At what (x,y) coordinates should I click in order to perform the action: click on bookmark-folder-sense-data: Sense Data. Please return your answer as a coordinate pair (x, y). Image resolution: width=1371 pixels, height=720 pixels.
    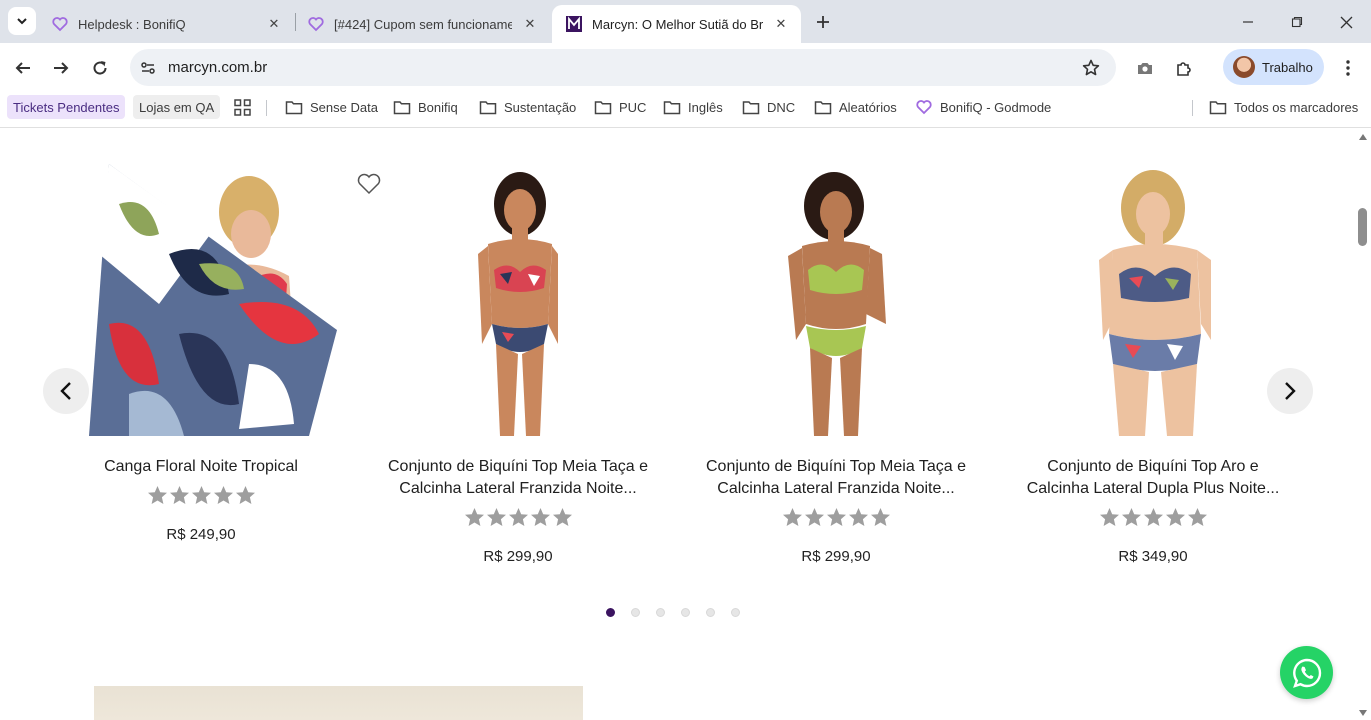
    Looking at the image, I should click on (331, 107).